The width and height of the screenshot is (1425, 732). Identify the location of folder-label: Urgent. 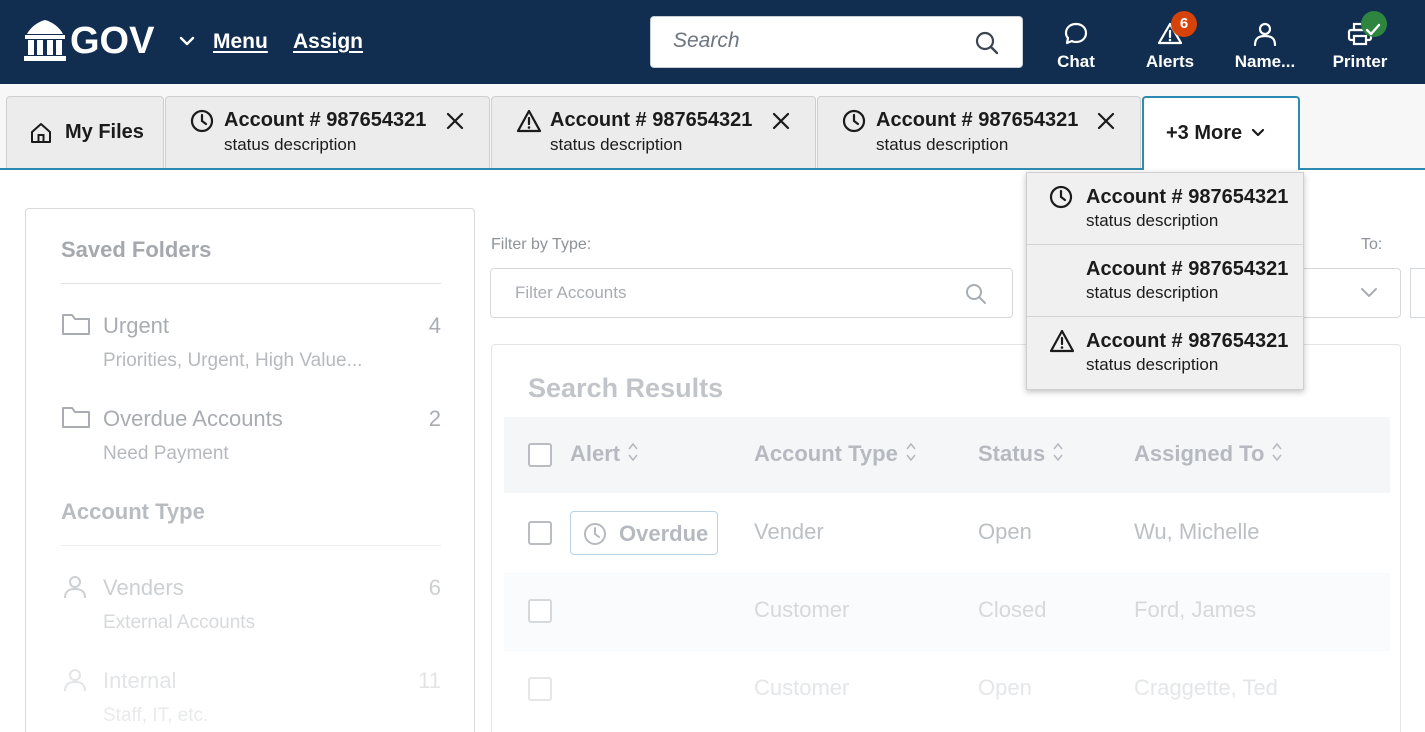
(136, 325).